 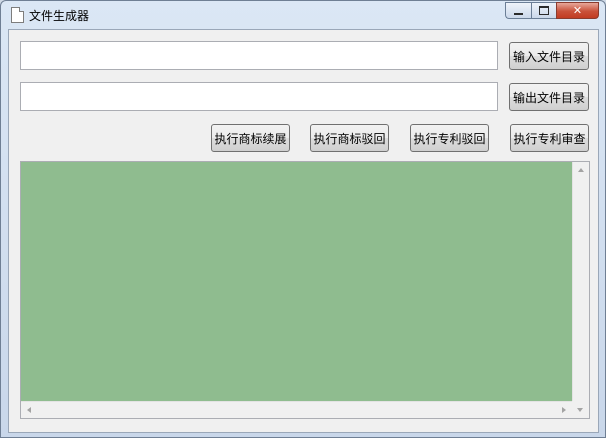 I want to click on trademark-rejection-button: 执行商标驳回, so click(x=349, y=138).